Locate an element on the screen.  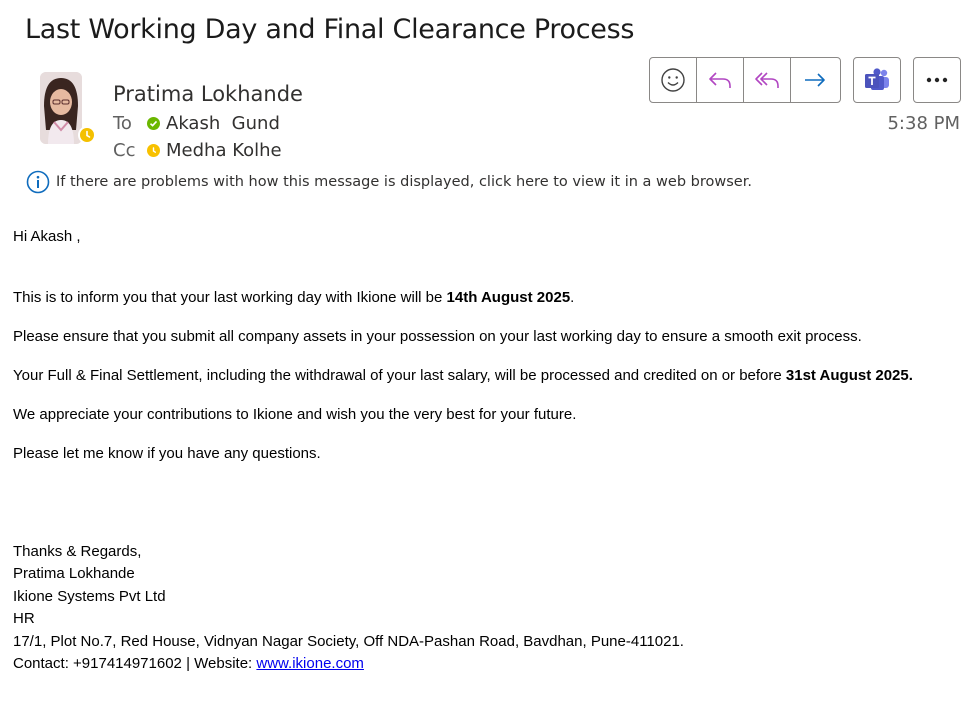
avatar is located at coordinates (61, 108).